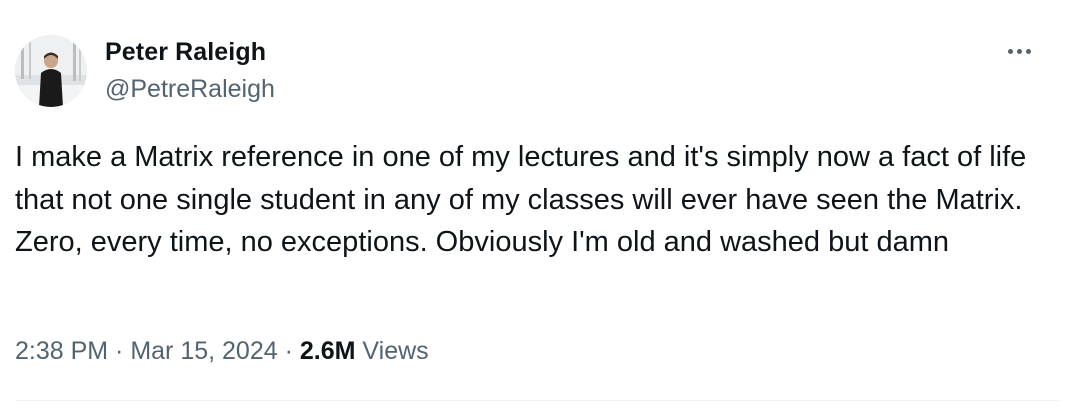 This screenshot has width=1074, height=408. What do you see at coordinates (61, 351) in the screenshot?
I see `tweet-time: 2:38 PM` at bounding box center [61, 351].